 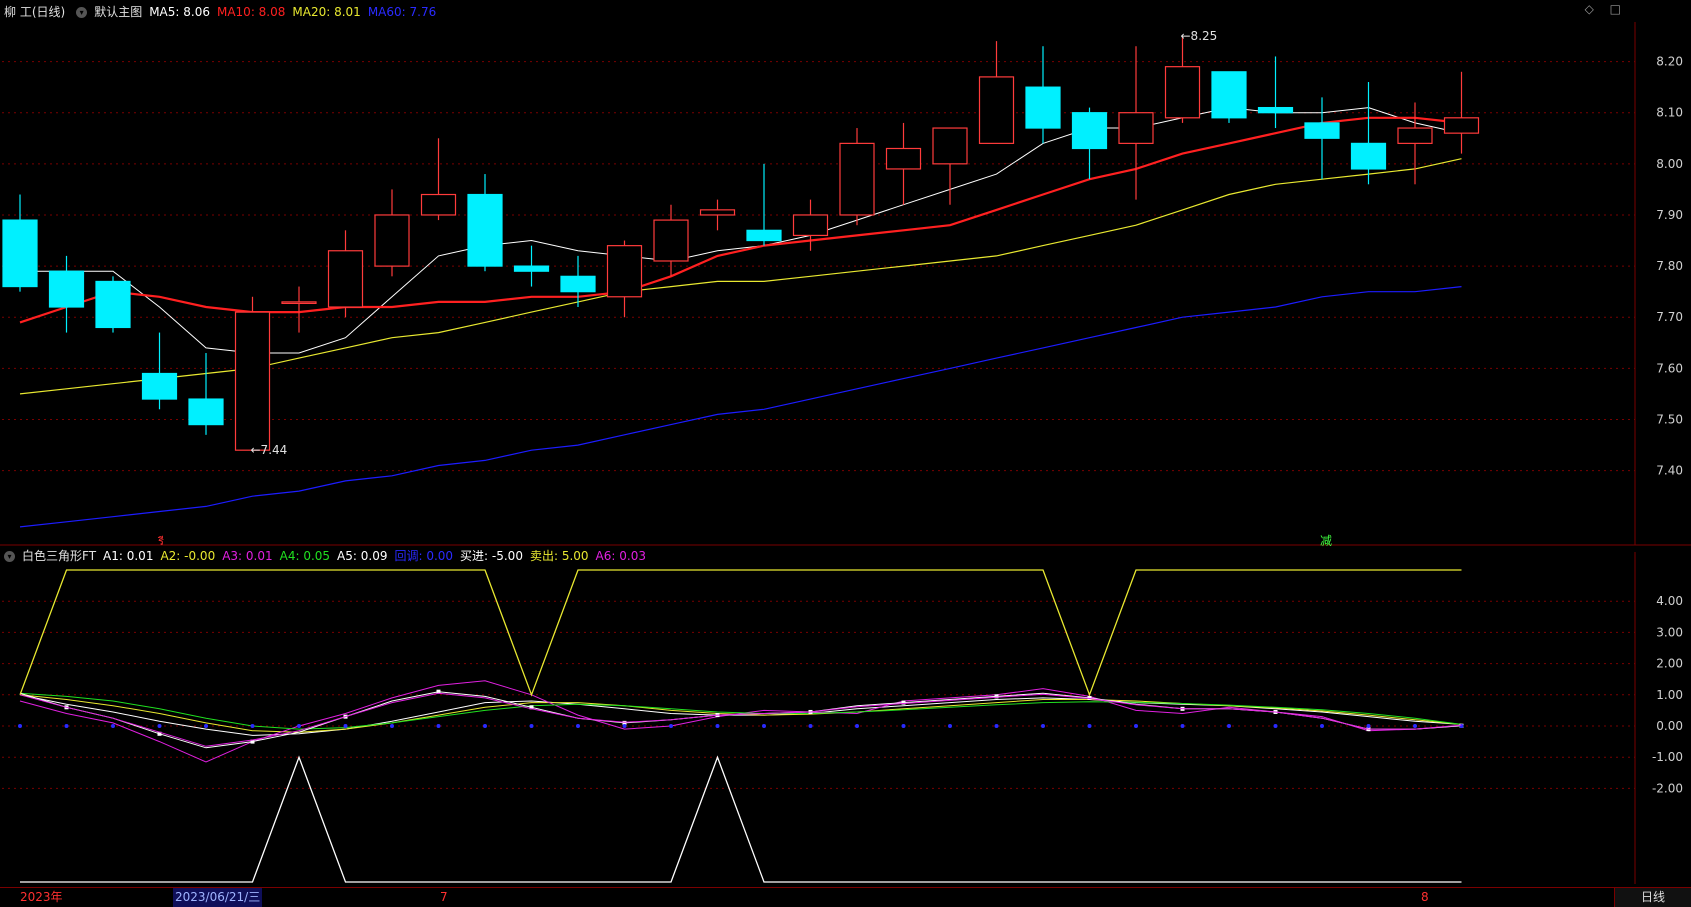 What do you see at coordinates (305, 556) in the screenshot?
I see `a4-value: A4: 0.05` at bounding box center [305, 556].